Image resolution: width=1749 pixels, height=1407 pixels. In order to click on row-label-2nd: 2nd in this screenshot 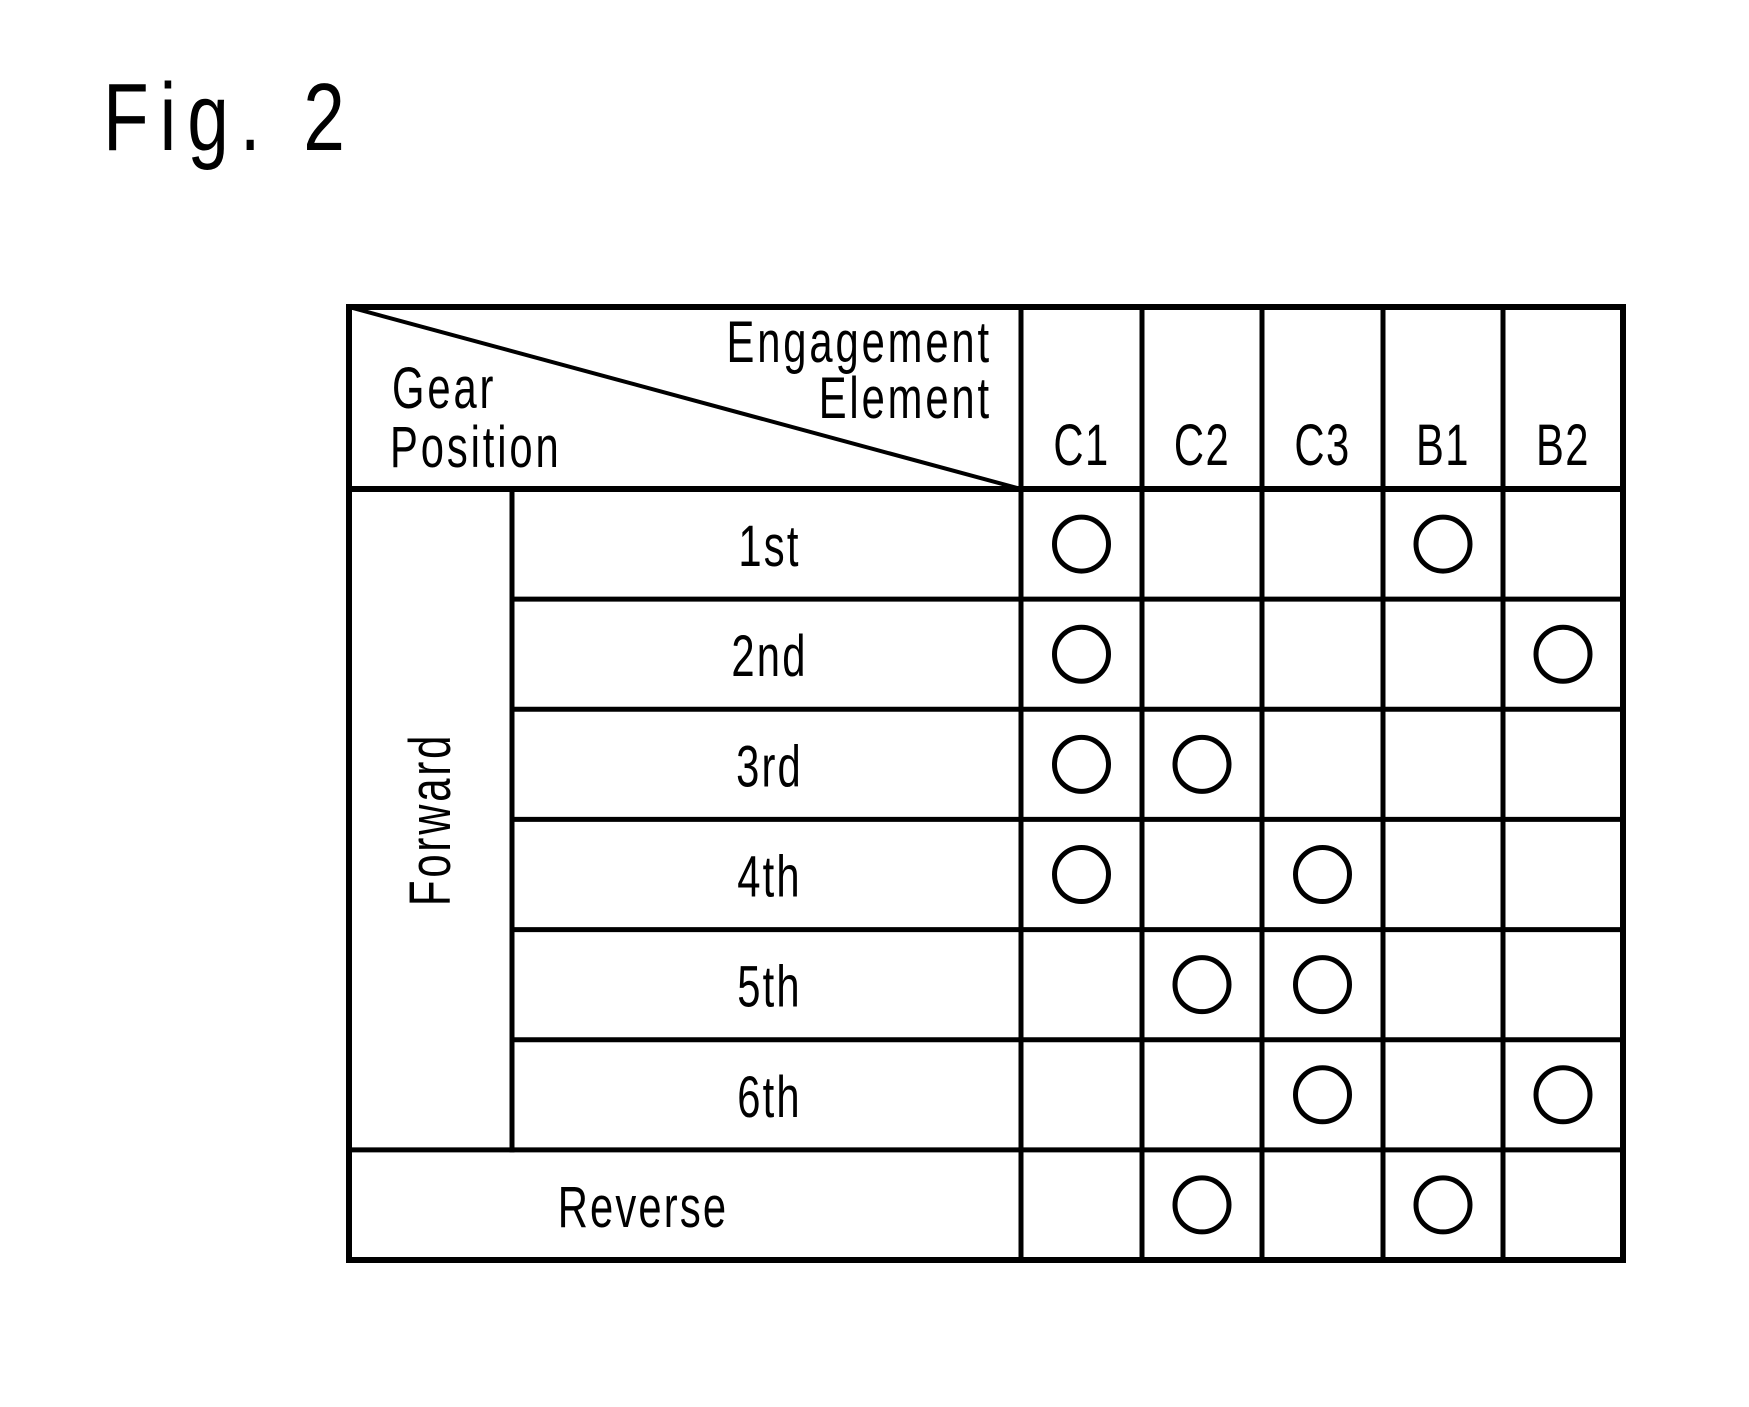, I will do `click(769, 655)`.